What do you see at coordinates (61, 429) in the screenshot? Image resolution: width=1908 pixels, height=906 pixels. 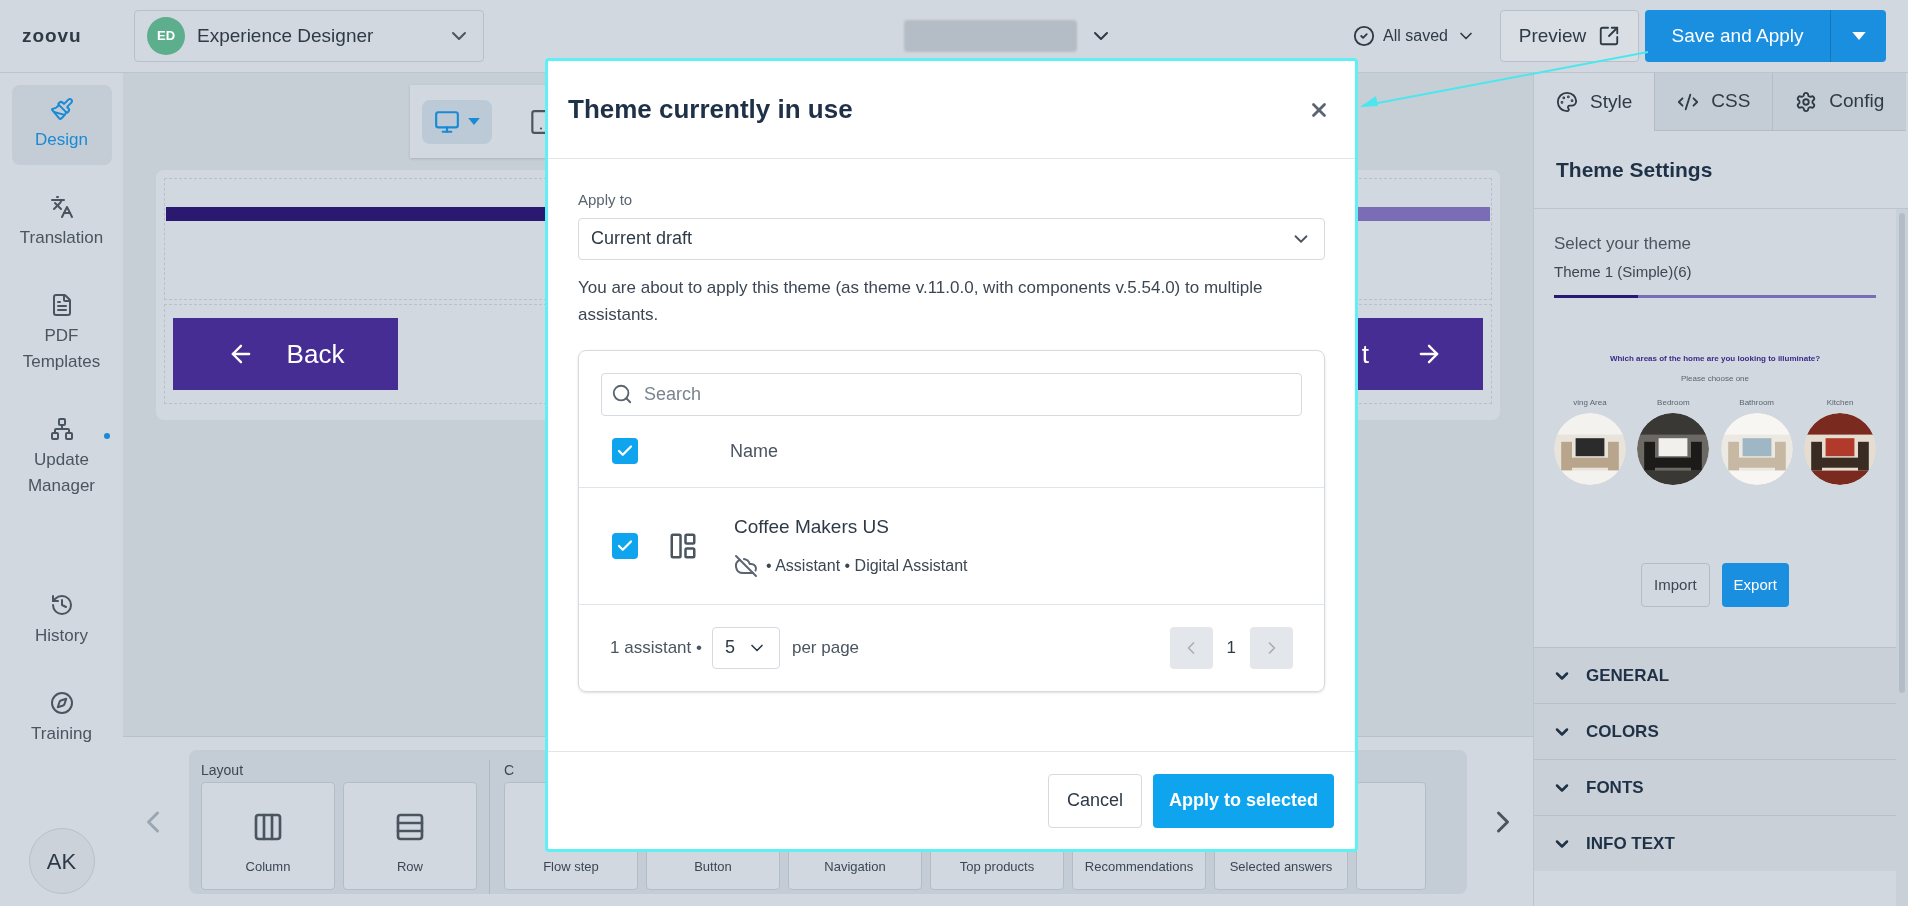 I see `hierarchy-icon` at bounding box center [61, 429].